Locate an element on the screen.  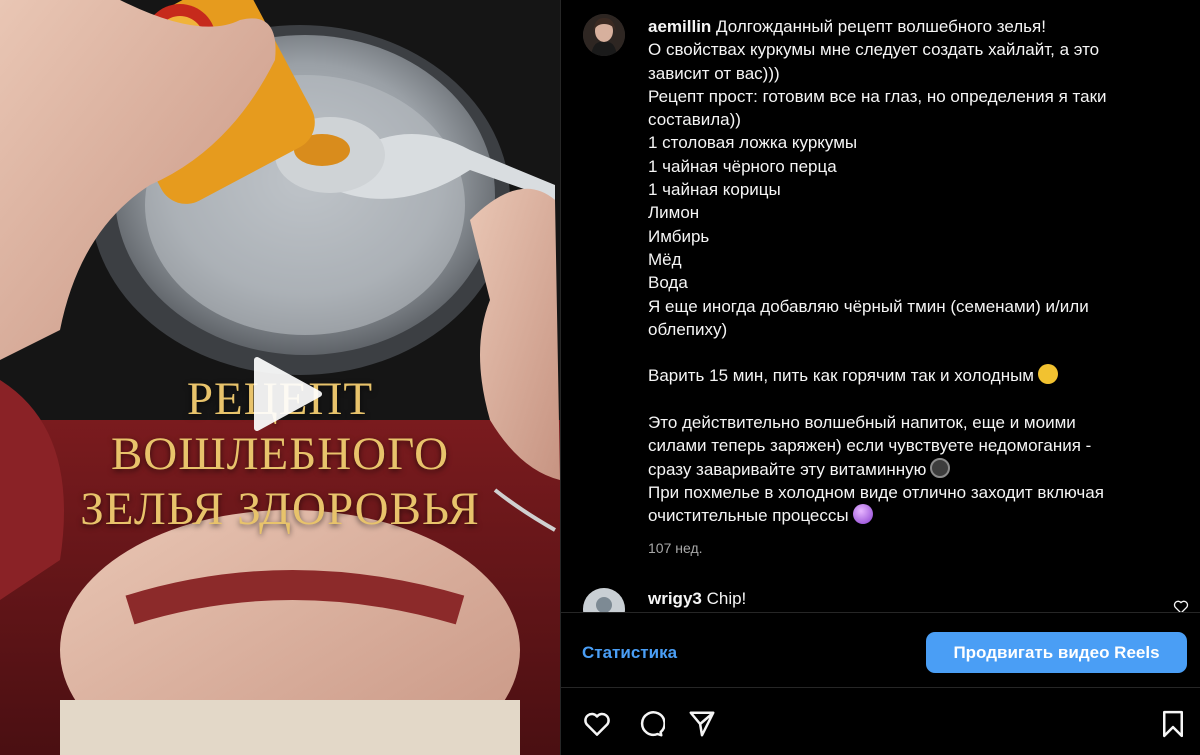
caption-line: облепиху) is located at coordinates (688, 329).